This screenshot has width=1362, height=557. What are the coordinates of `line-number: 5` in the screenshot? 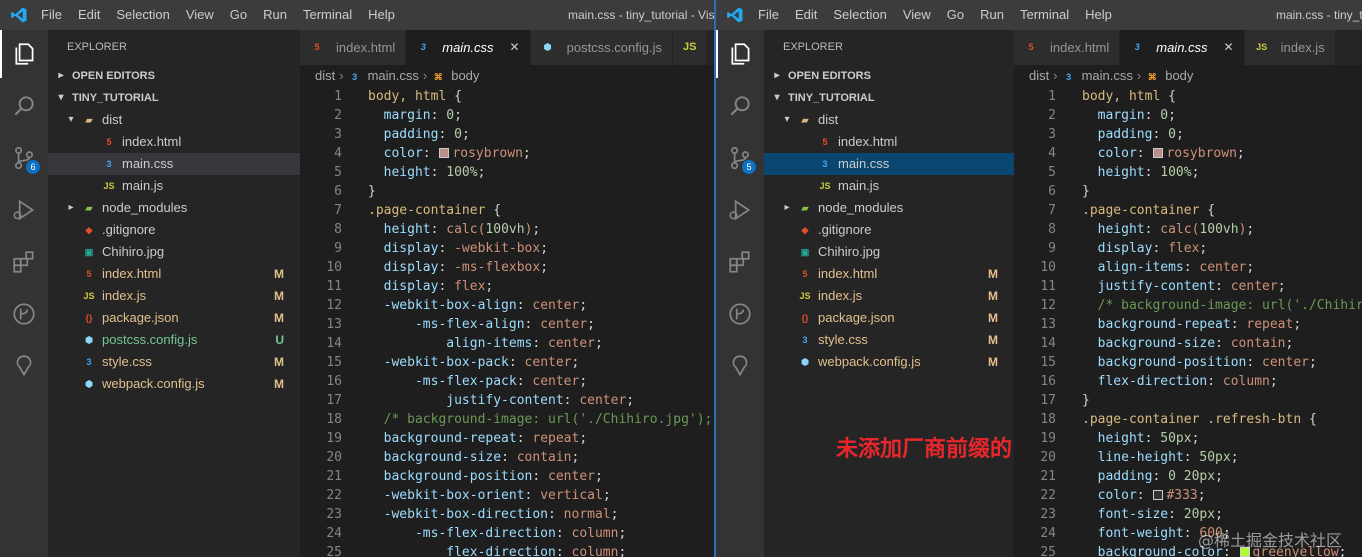 It's located at (338, 172).